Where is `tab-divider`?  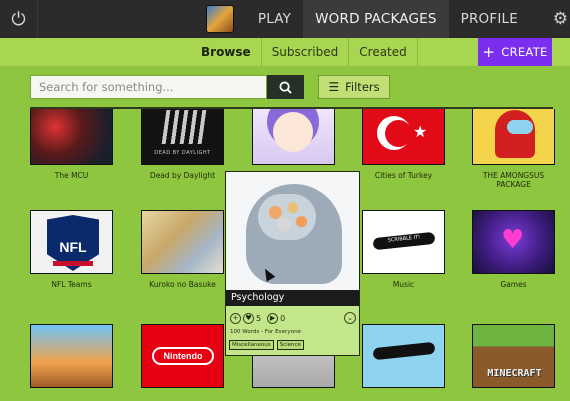 tab-divider is located at coordinates (417, 52).